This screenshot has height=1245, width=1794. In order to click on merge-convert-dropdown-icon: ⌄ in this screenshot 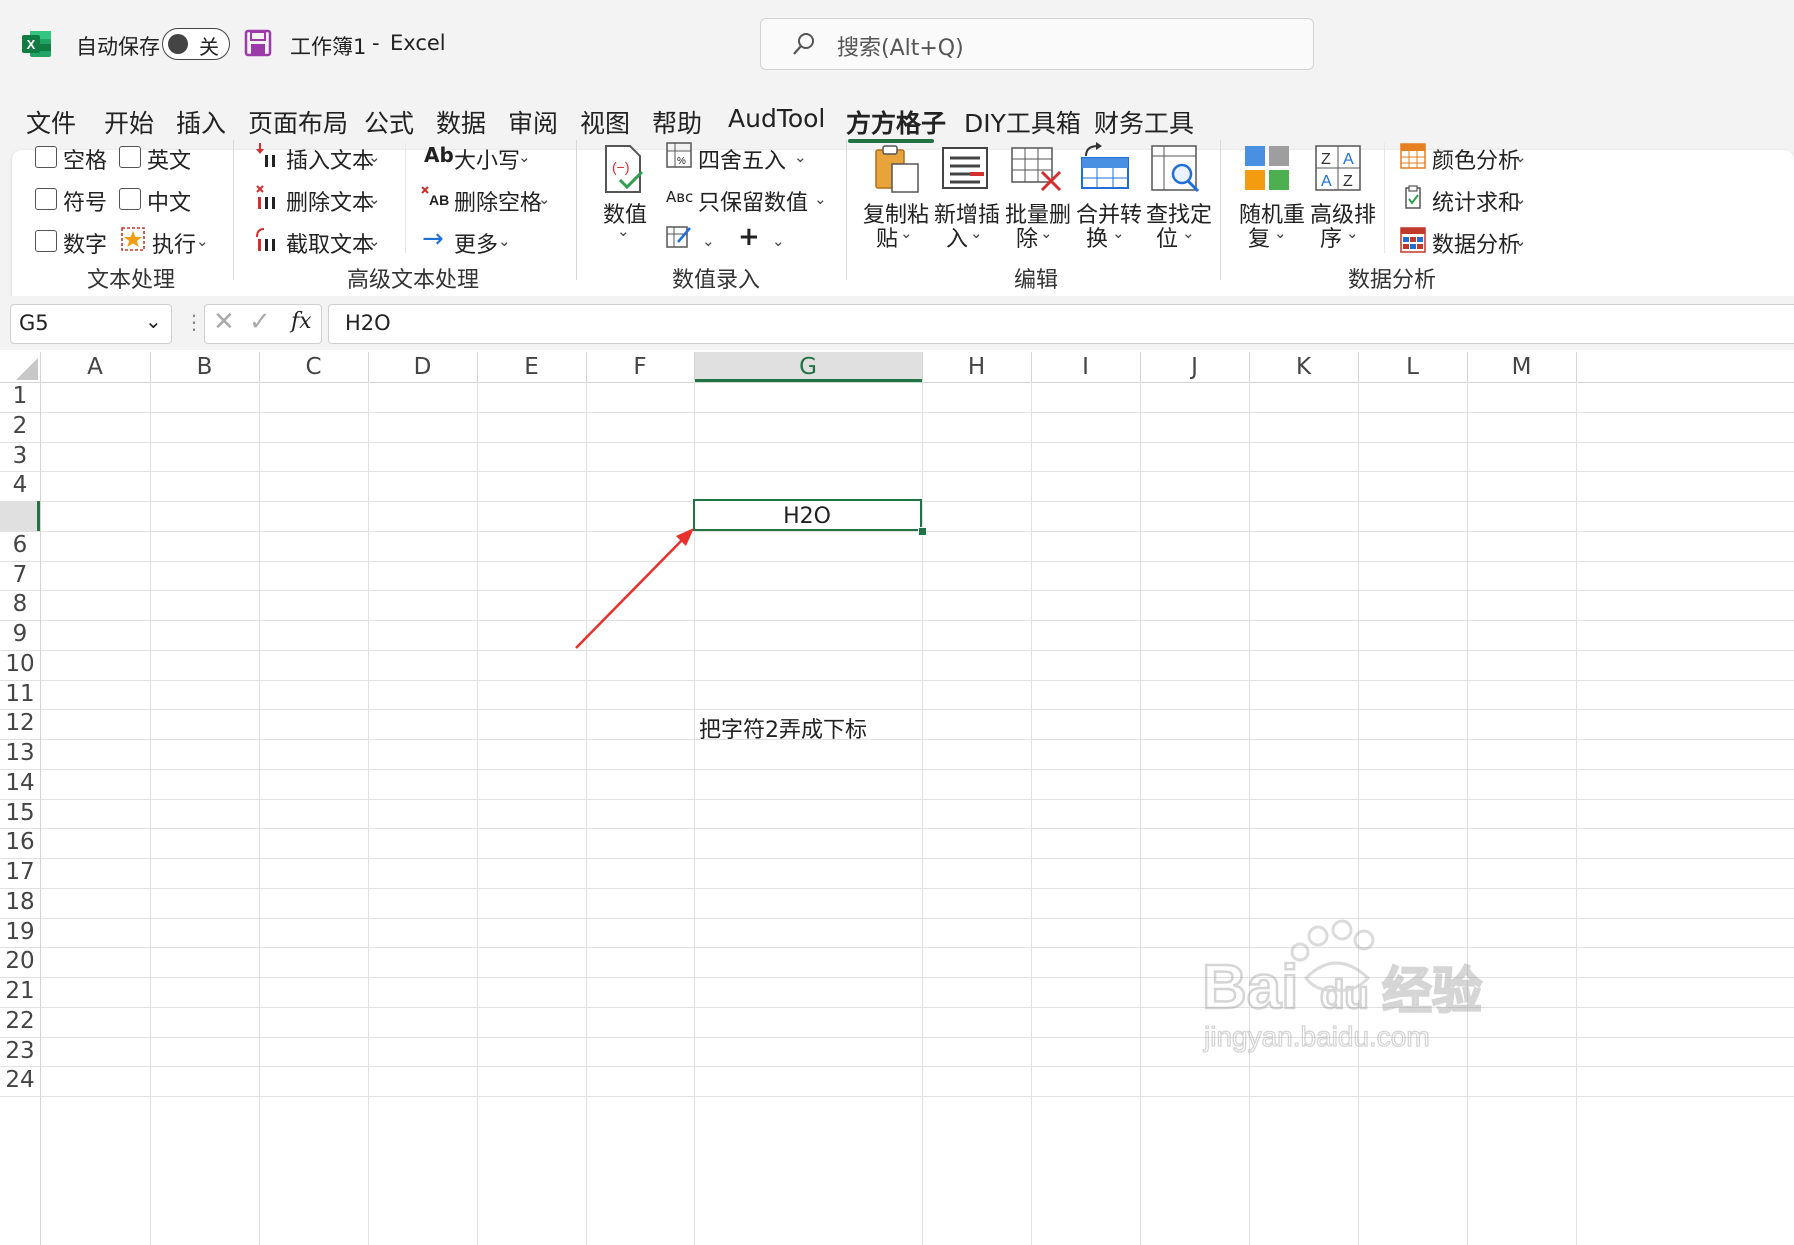, I will do `click(1118, 233)`.